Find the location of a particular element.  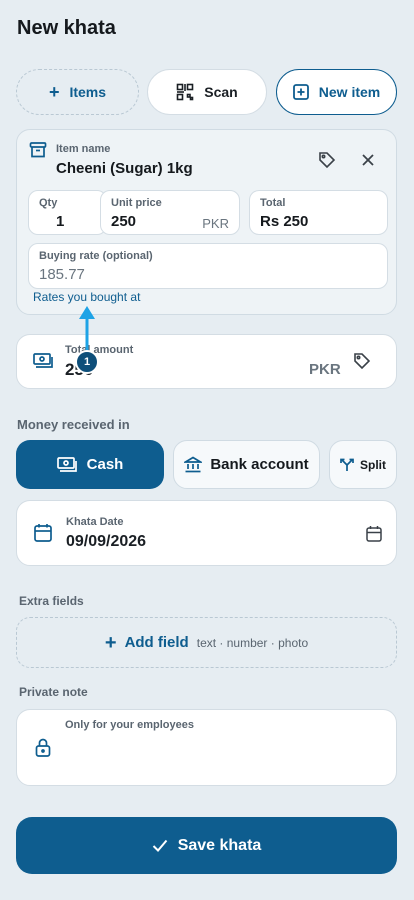

archive-box-icon is located at coordinates (38, 150).